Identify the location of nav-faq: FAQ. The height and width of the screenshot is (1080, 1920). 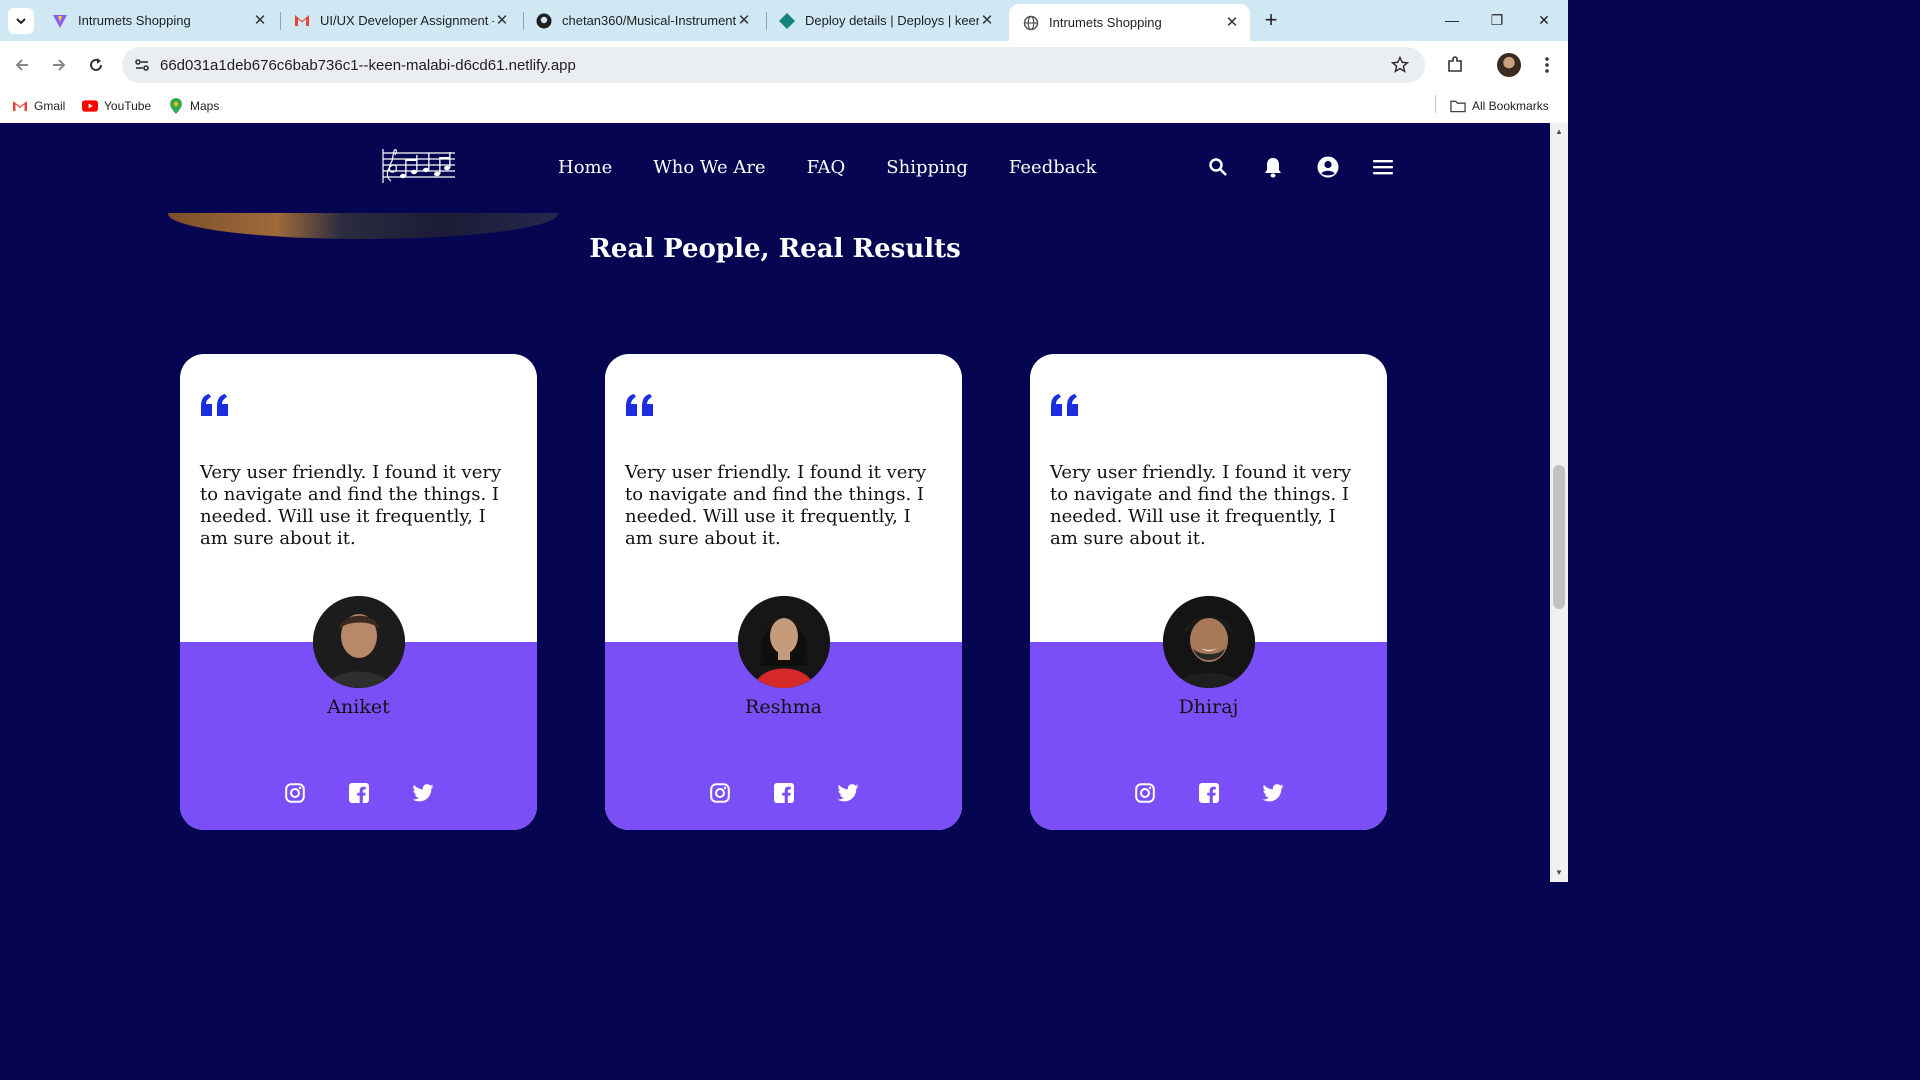
(826, 167).